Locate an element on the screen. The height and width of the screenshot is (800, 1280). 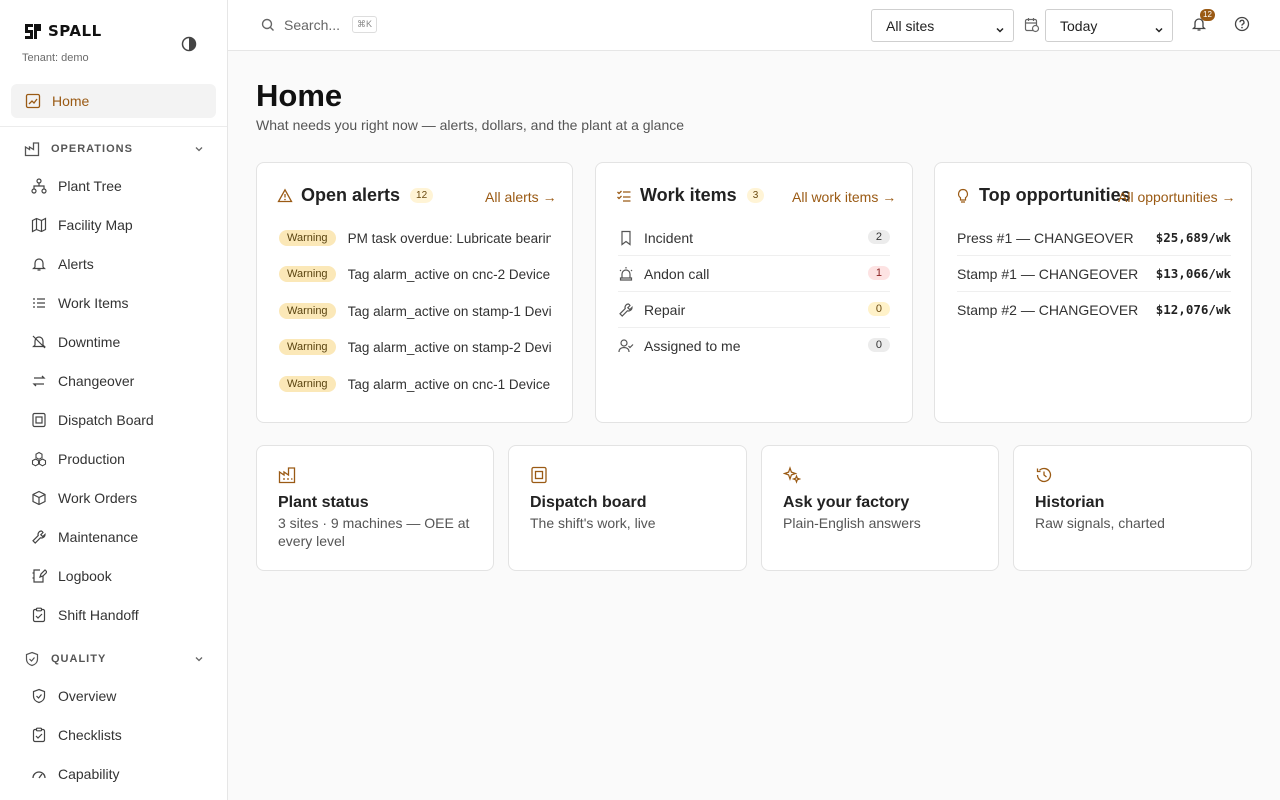
sidebar-item-work-orders: Work Orders is located at coordinates (84, 498).